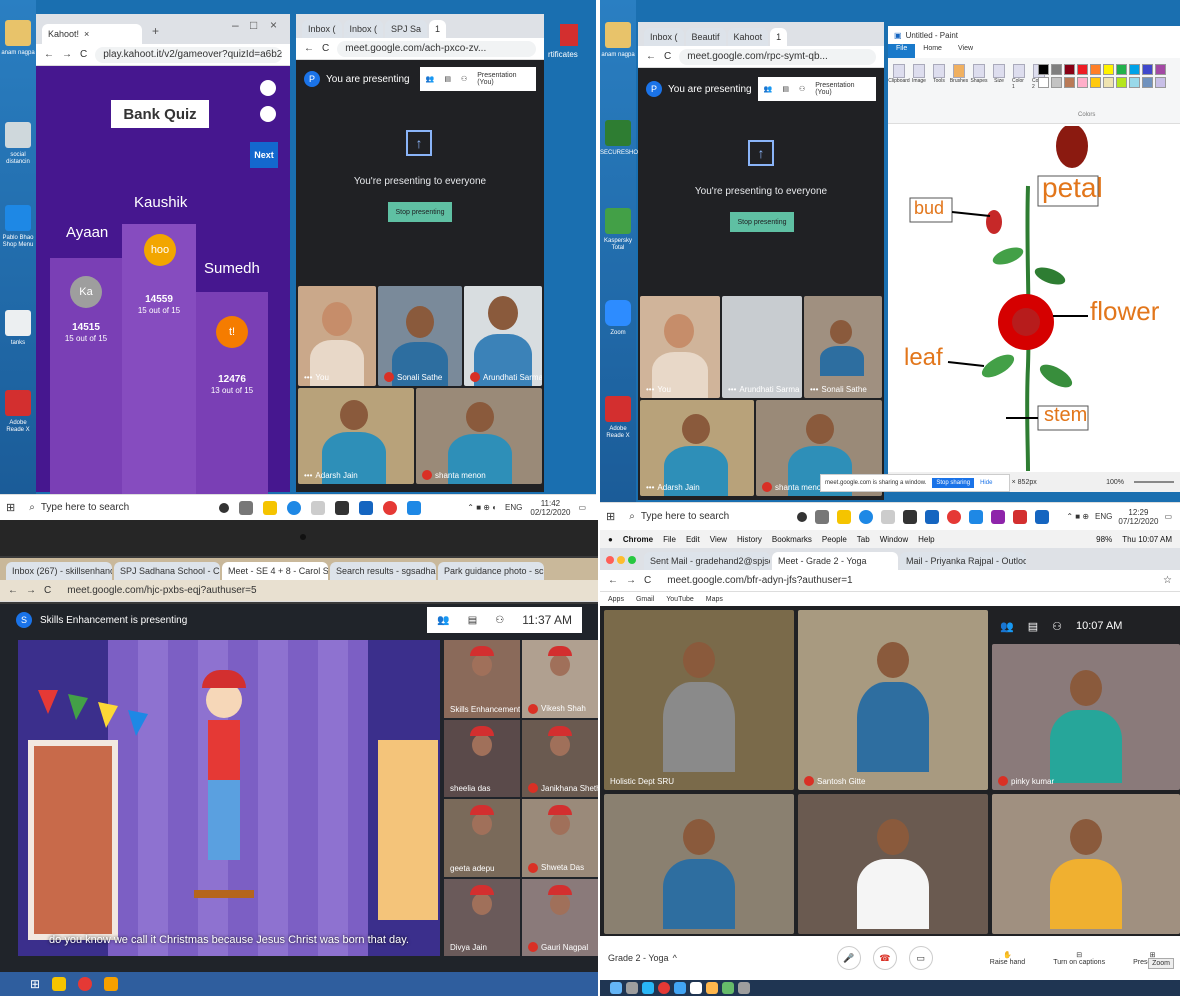 The image size is (1180, 996). What do you see at coordinates (569, 35) in the screenshot?
I see `pdf-icon` at bounding box center [569, 35].